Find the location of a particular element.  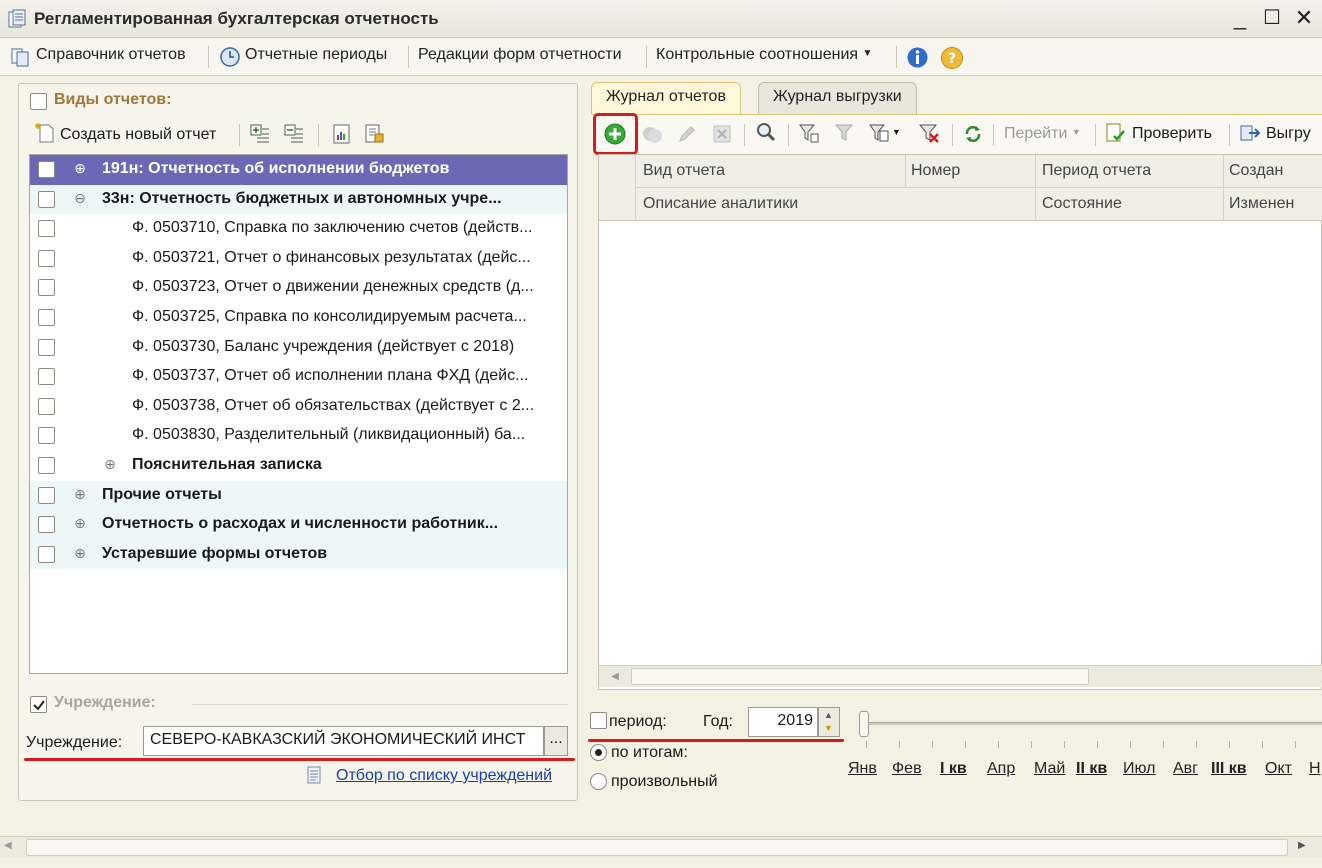

institution-field: СЕВЕРО-КАВКАЗСКИЙ ЭКОНОМИЧЕСКИЙ ИНСТ is located at coordinates (343, 741).